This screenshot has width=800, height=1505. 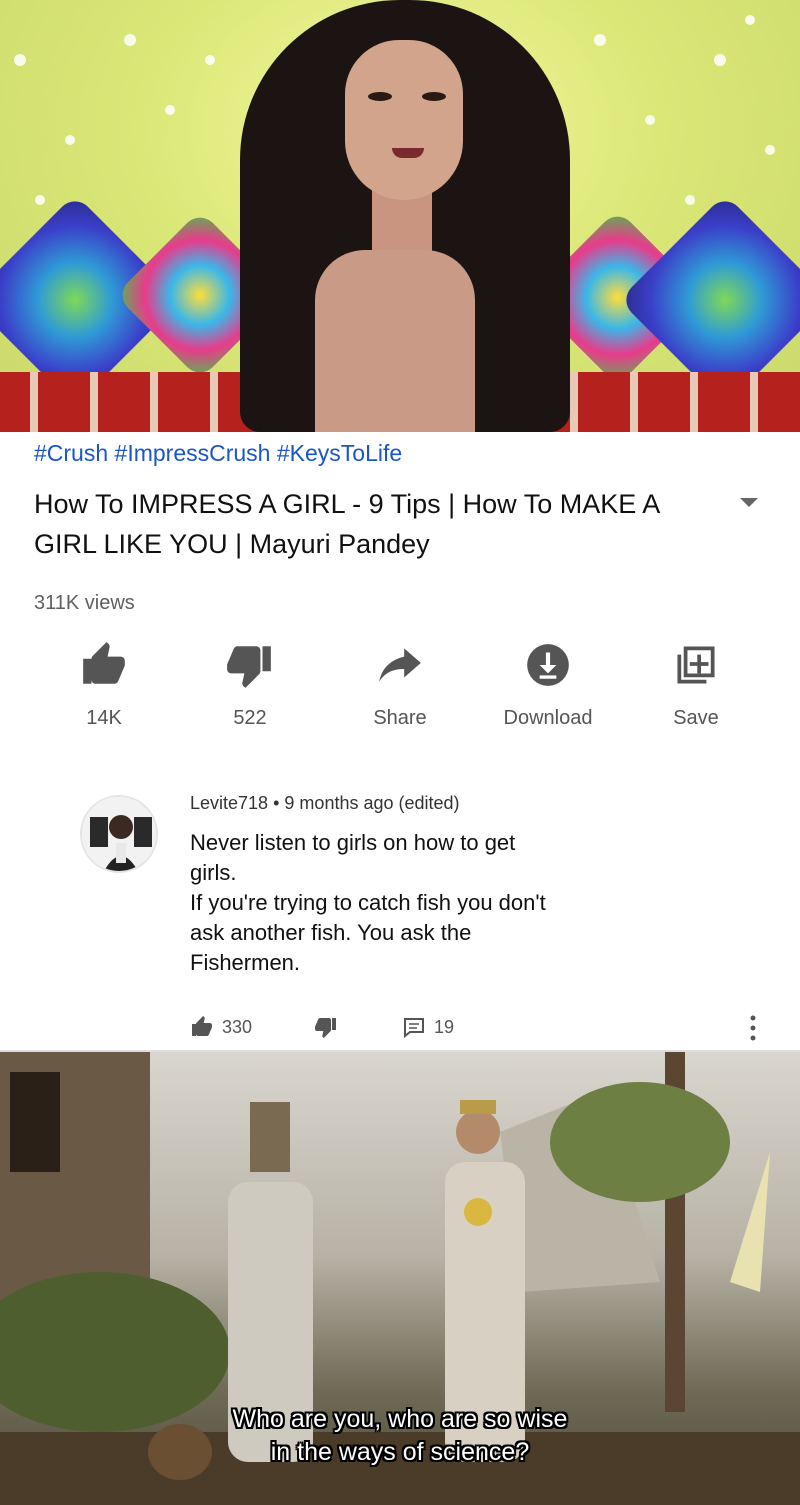 What do you see at coordinates (400, 718) in the screenshot?
I see `share-label: Share` at bounding box center [400, 718].